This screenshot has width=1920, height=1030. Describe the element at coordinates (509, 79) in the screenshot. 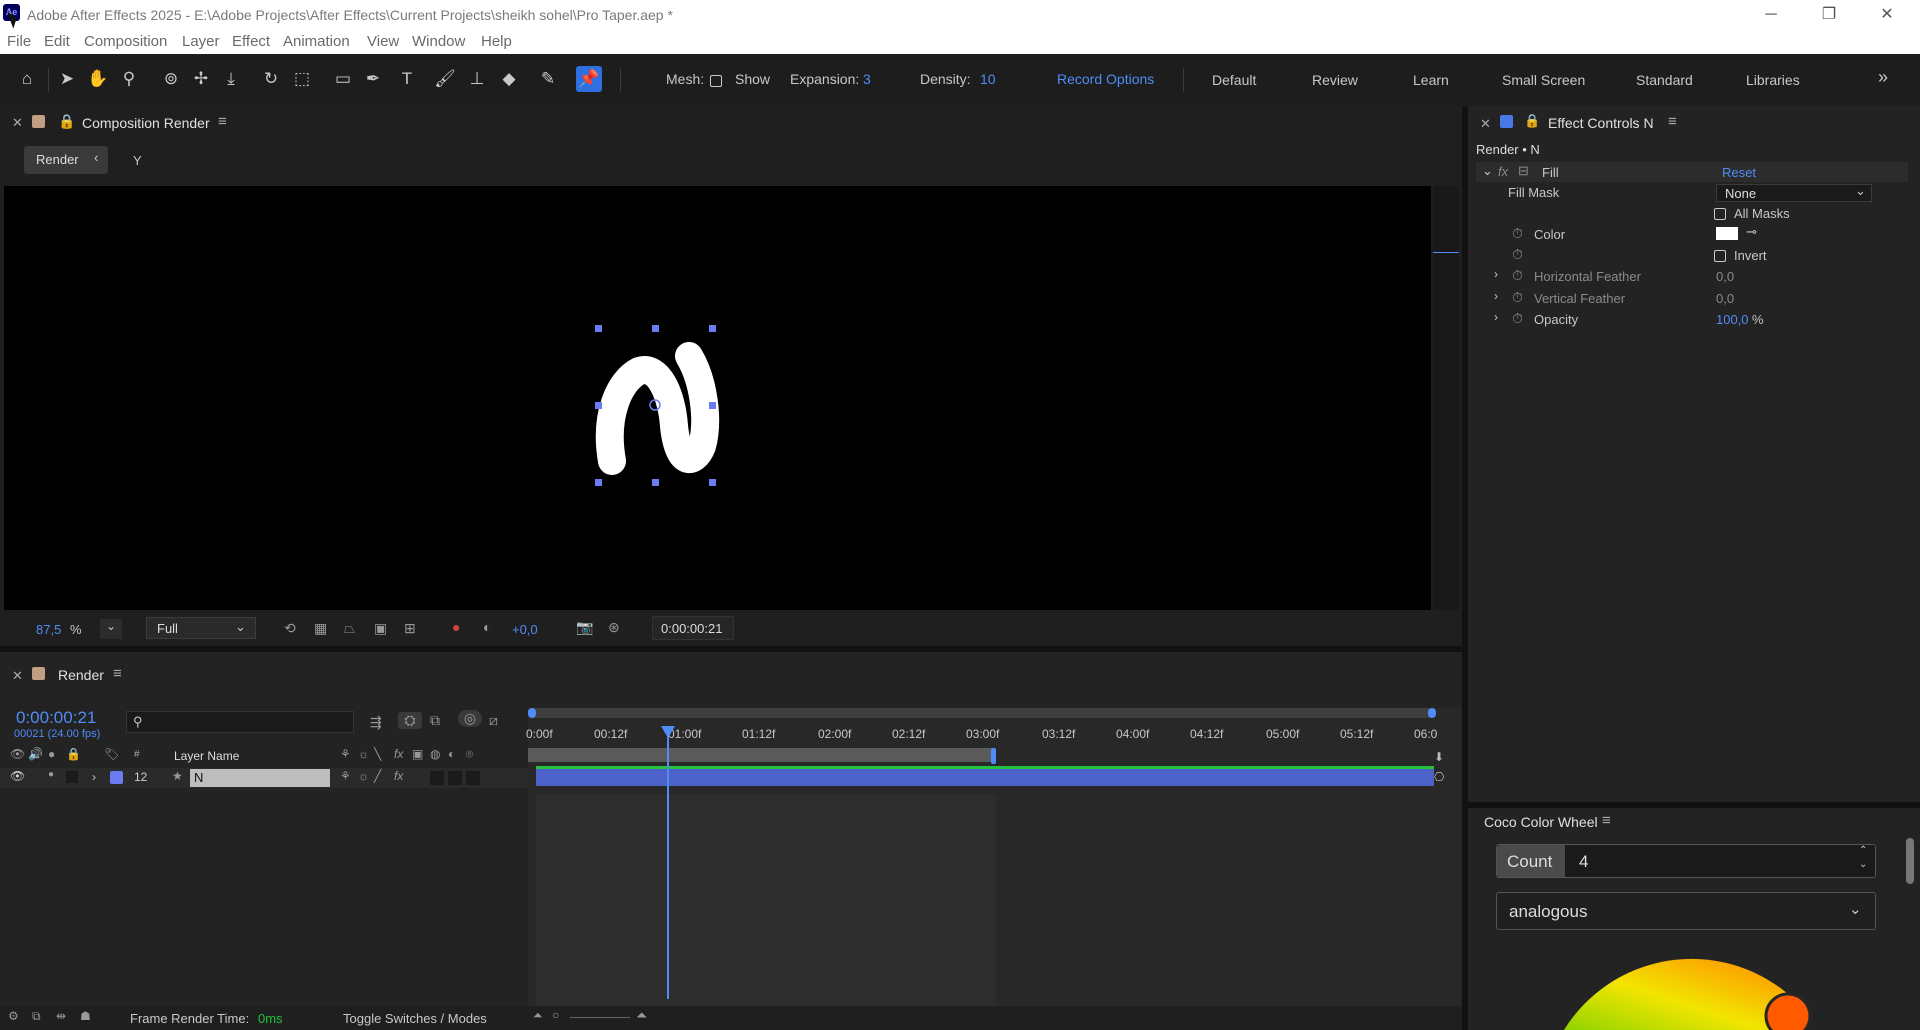

I see `eraser-tool-icon: ◆` at that location.